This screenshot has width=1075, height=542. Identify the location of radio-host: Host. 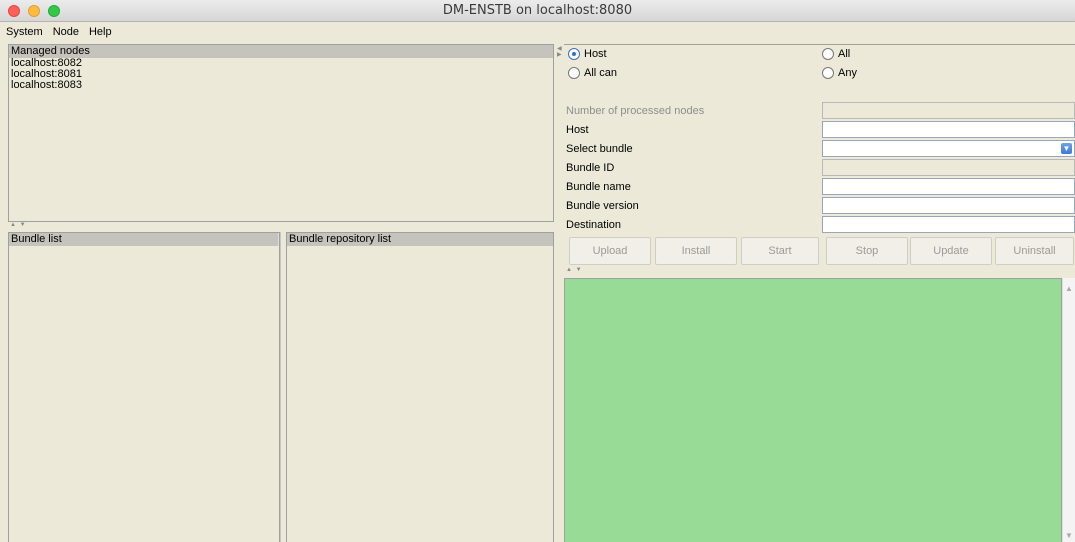
(587, 54).